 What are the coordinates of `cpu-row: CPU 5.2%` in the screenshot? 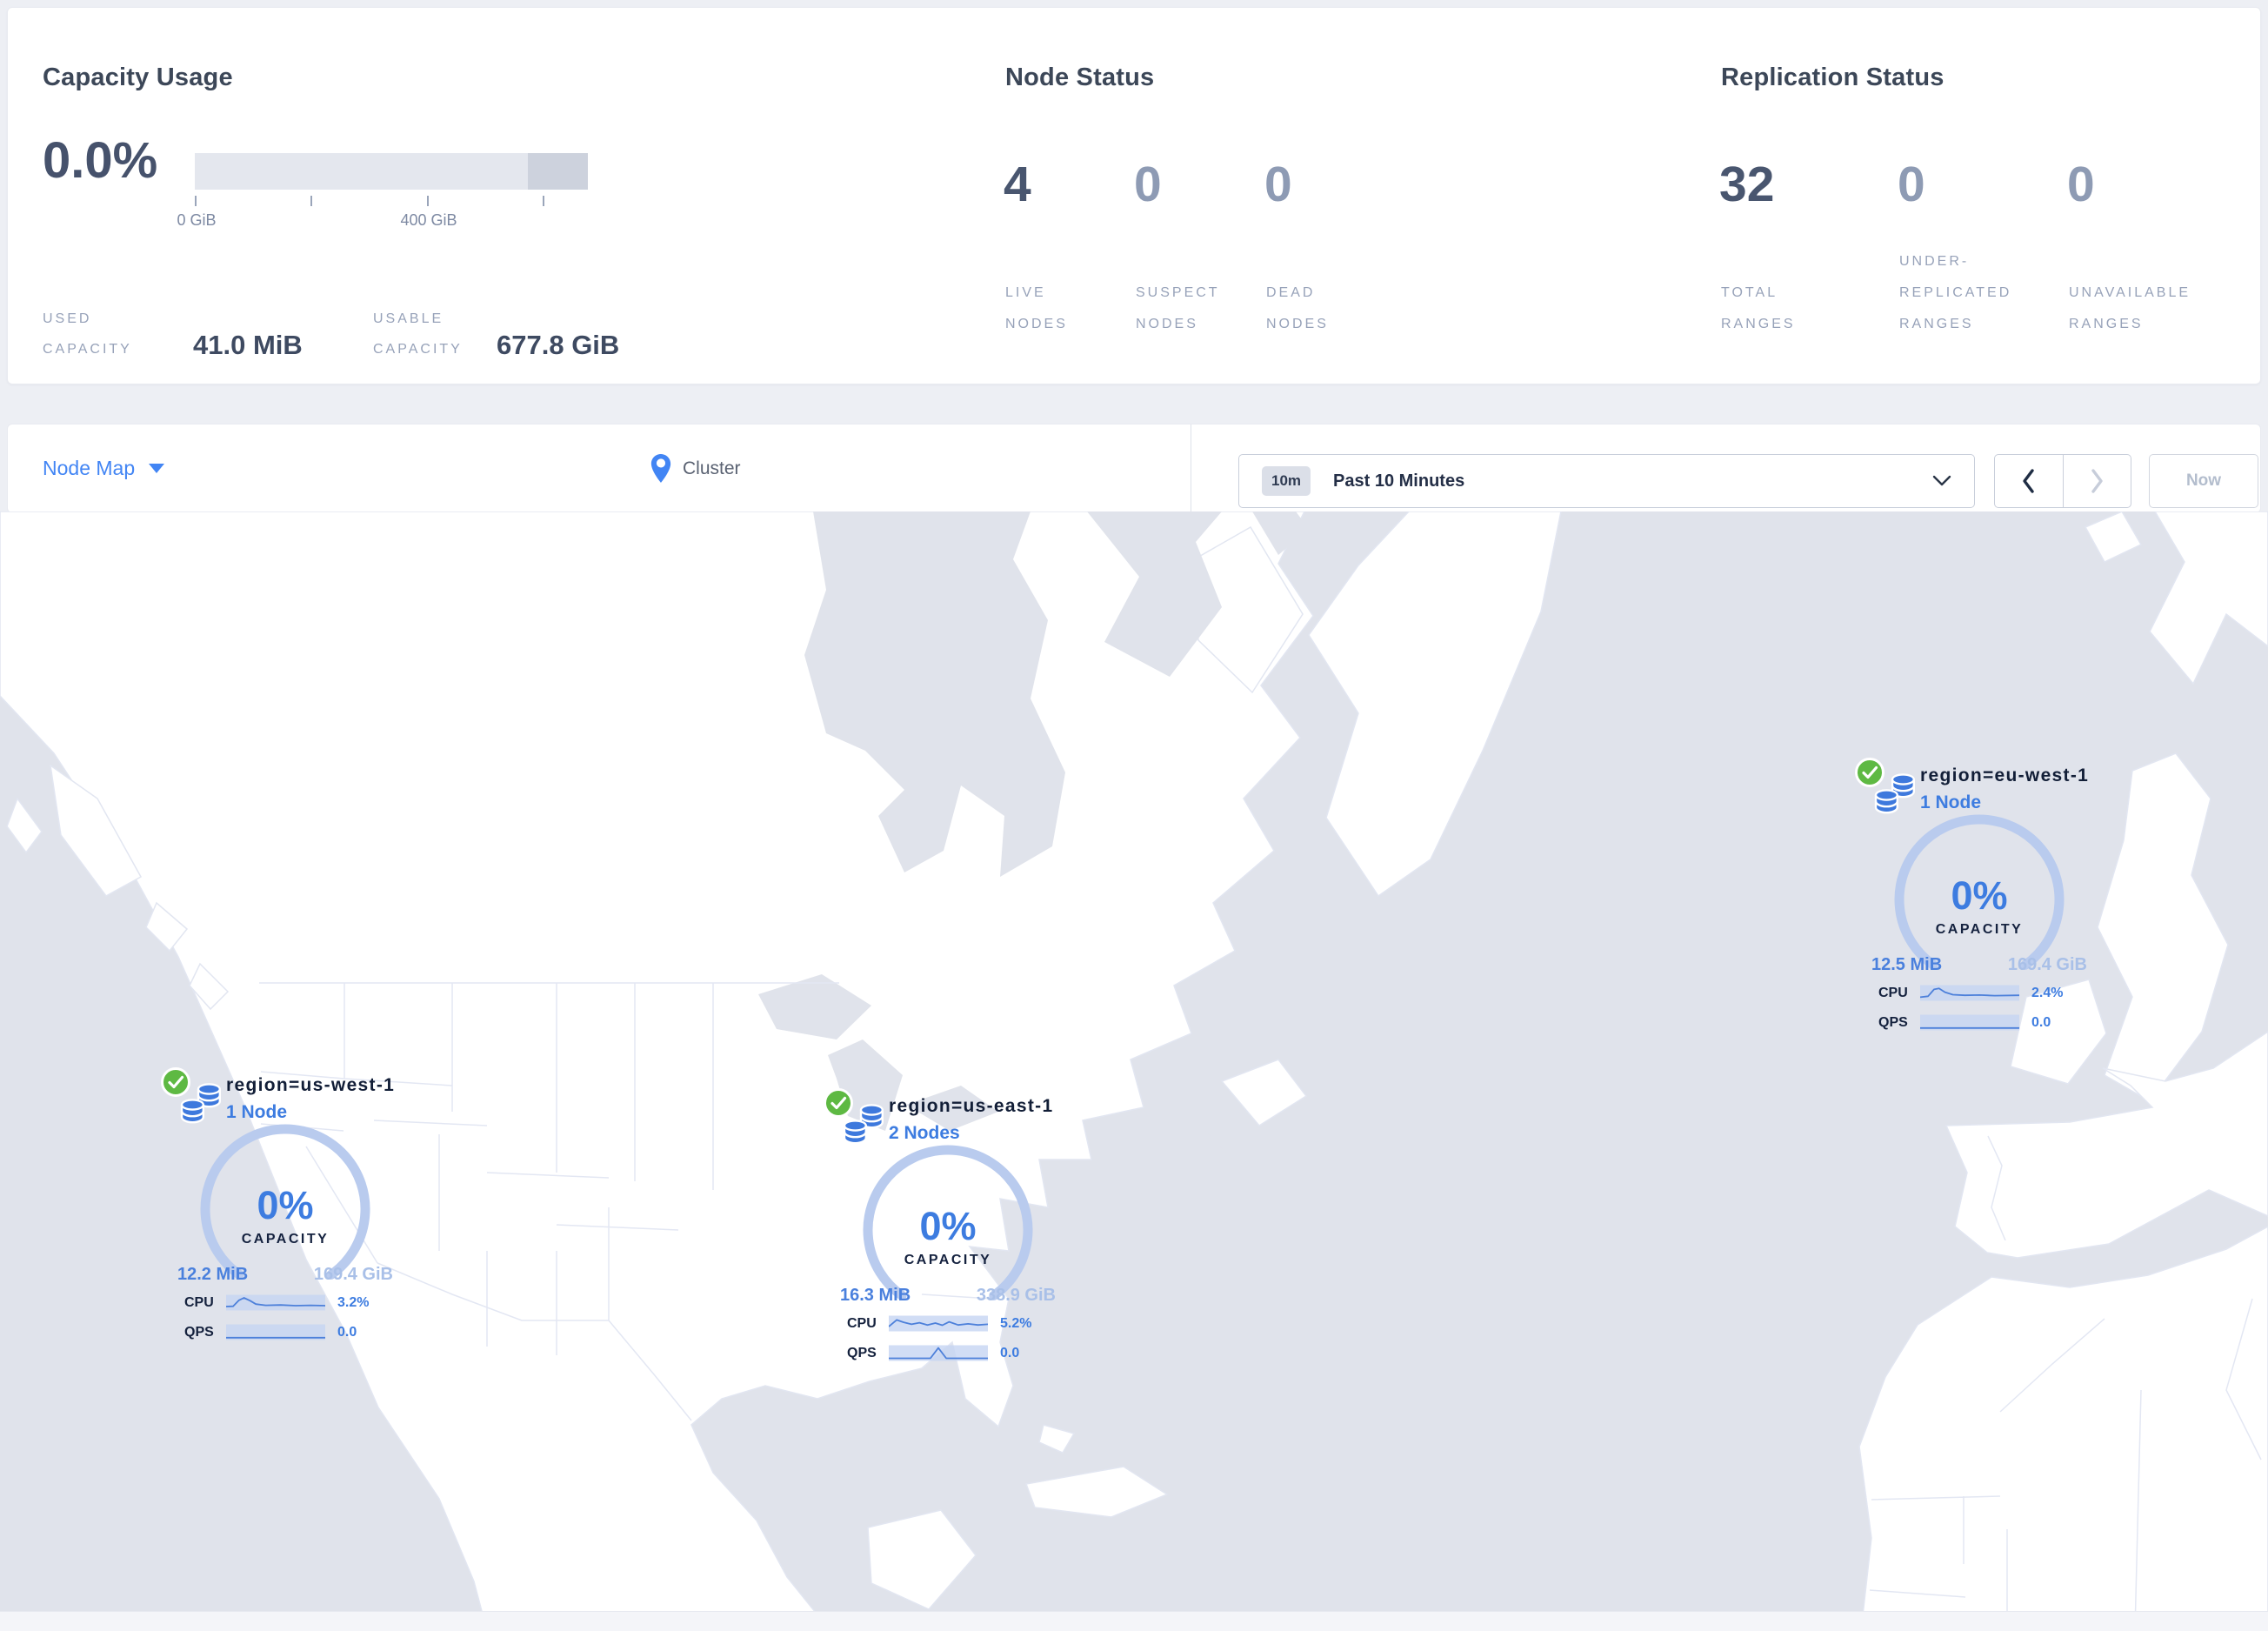 It's located at (950, 1323).